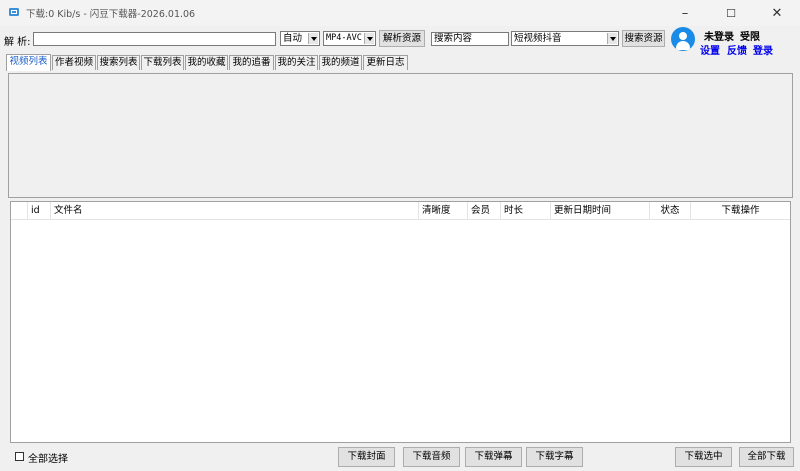 This screenshot has height=471, width=800. Describe the element at coordinates (28, 62) in the screenshot. I see `tab-video-list: 视频列表` at that location.